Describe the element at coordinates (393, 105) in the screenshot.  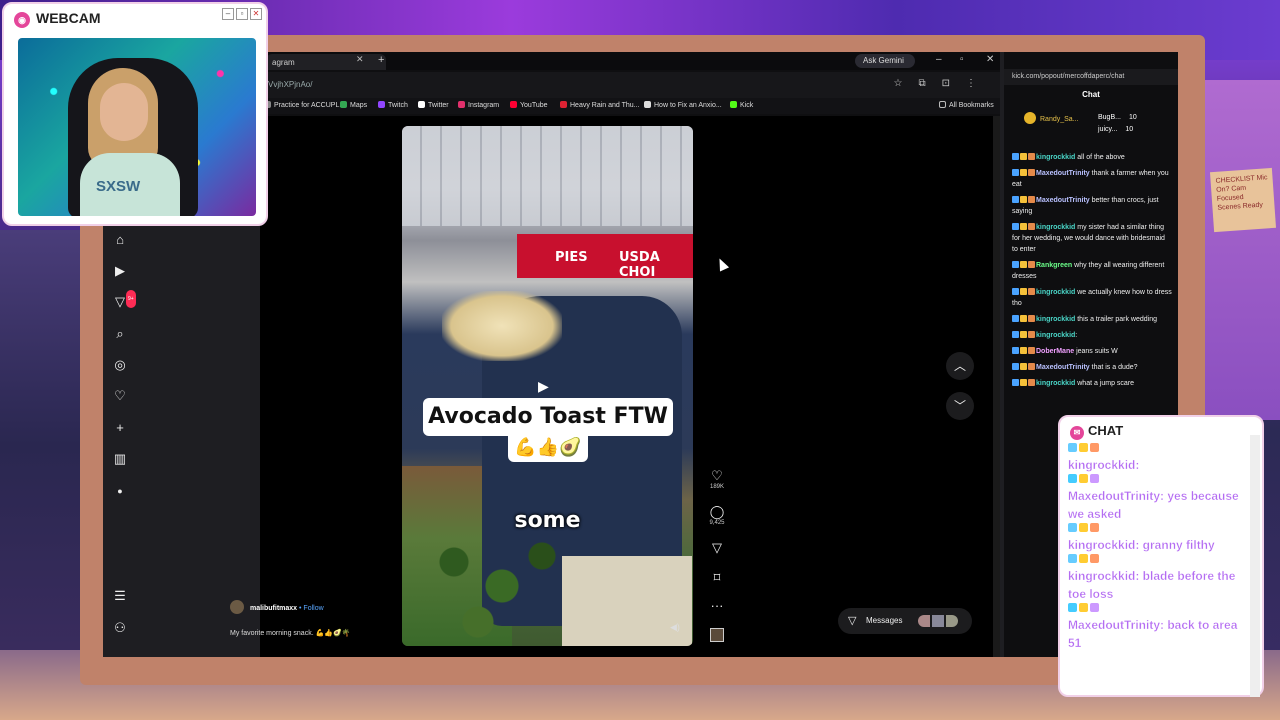
I see `bookmark-item: Twitch` at that location.